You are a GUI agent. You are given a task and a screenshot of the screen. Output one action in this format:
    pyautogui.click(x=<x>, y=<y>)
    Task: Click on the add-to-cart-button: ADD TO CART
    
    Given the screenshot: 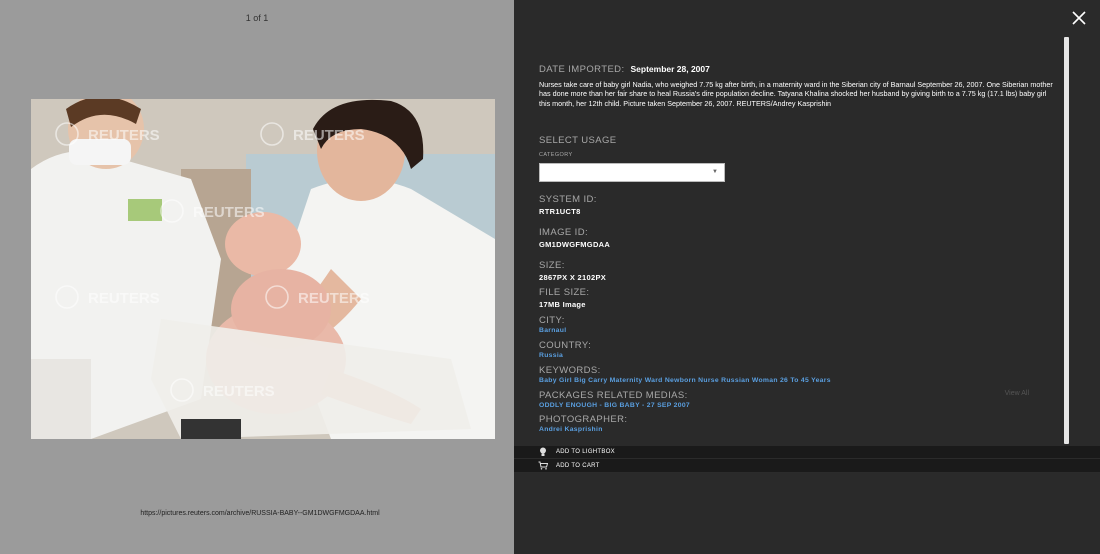 What is the action you would take?
    pyautogui.click(x=807, y=466)
    